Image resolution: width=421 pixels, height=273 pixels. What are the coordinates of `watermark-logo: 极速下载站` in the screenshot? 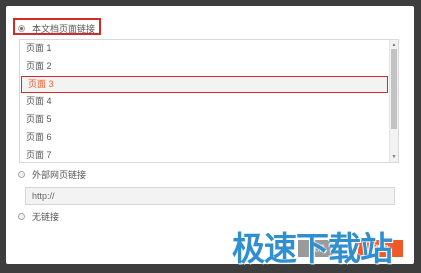 It's located at (312, 248).